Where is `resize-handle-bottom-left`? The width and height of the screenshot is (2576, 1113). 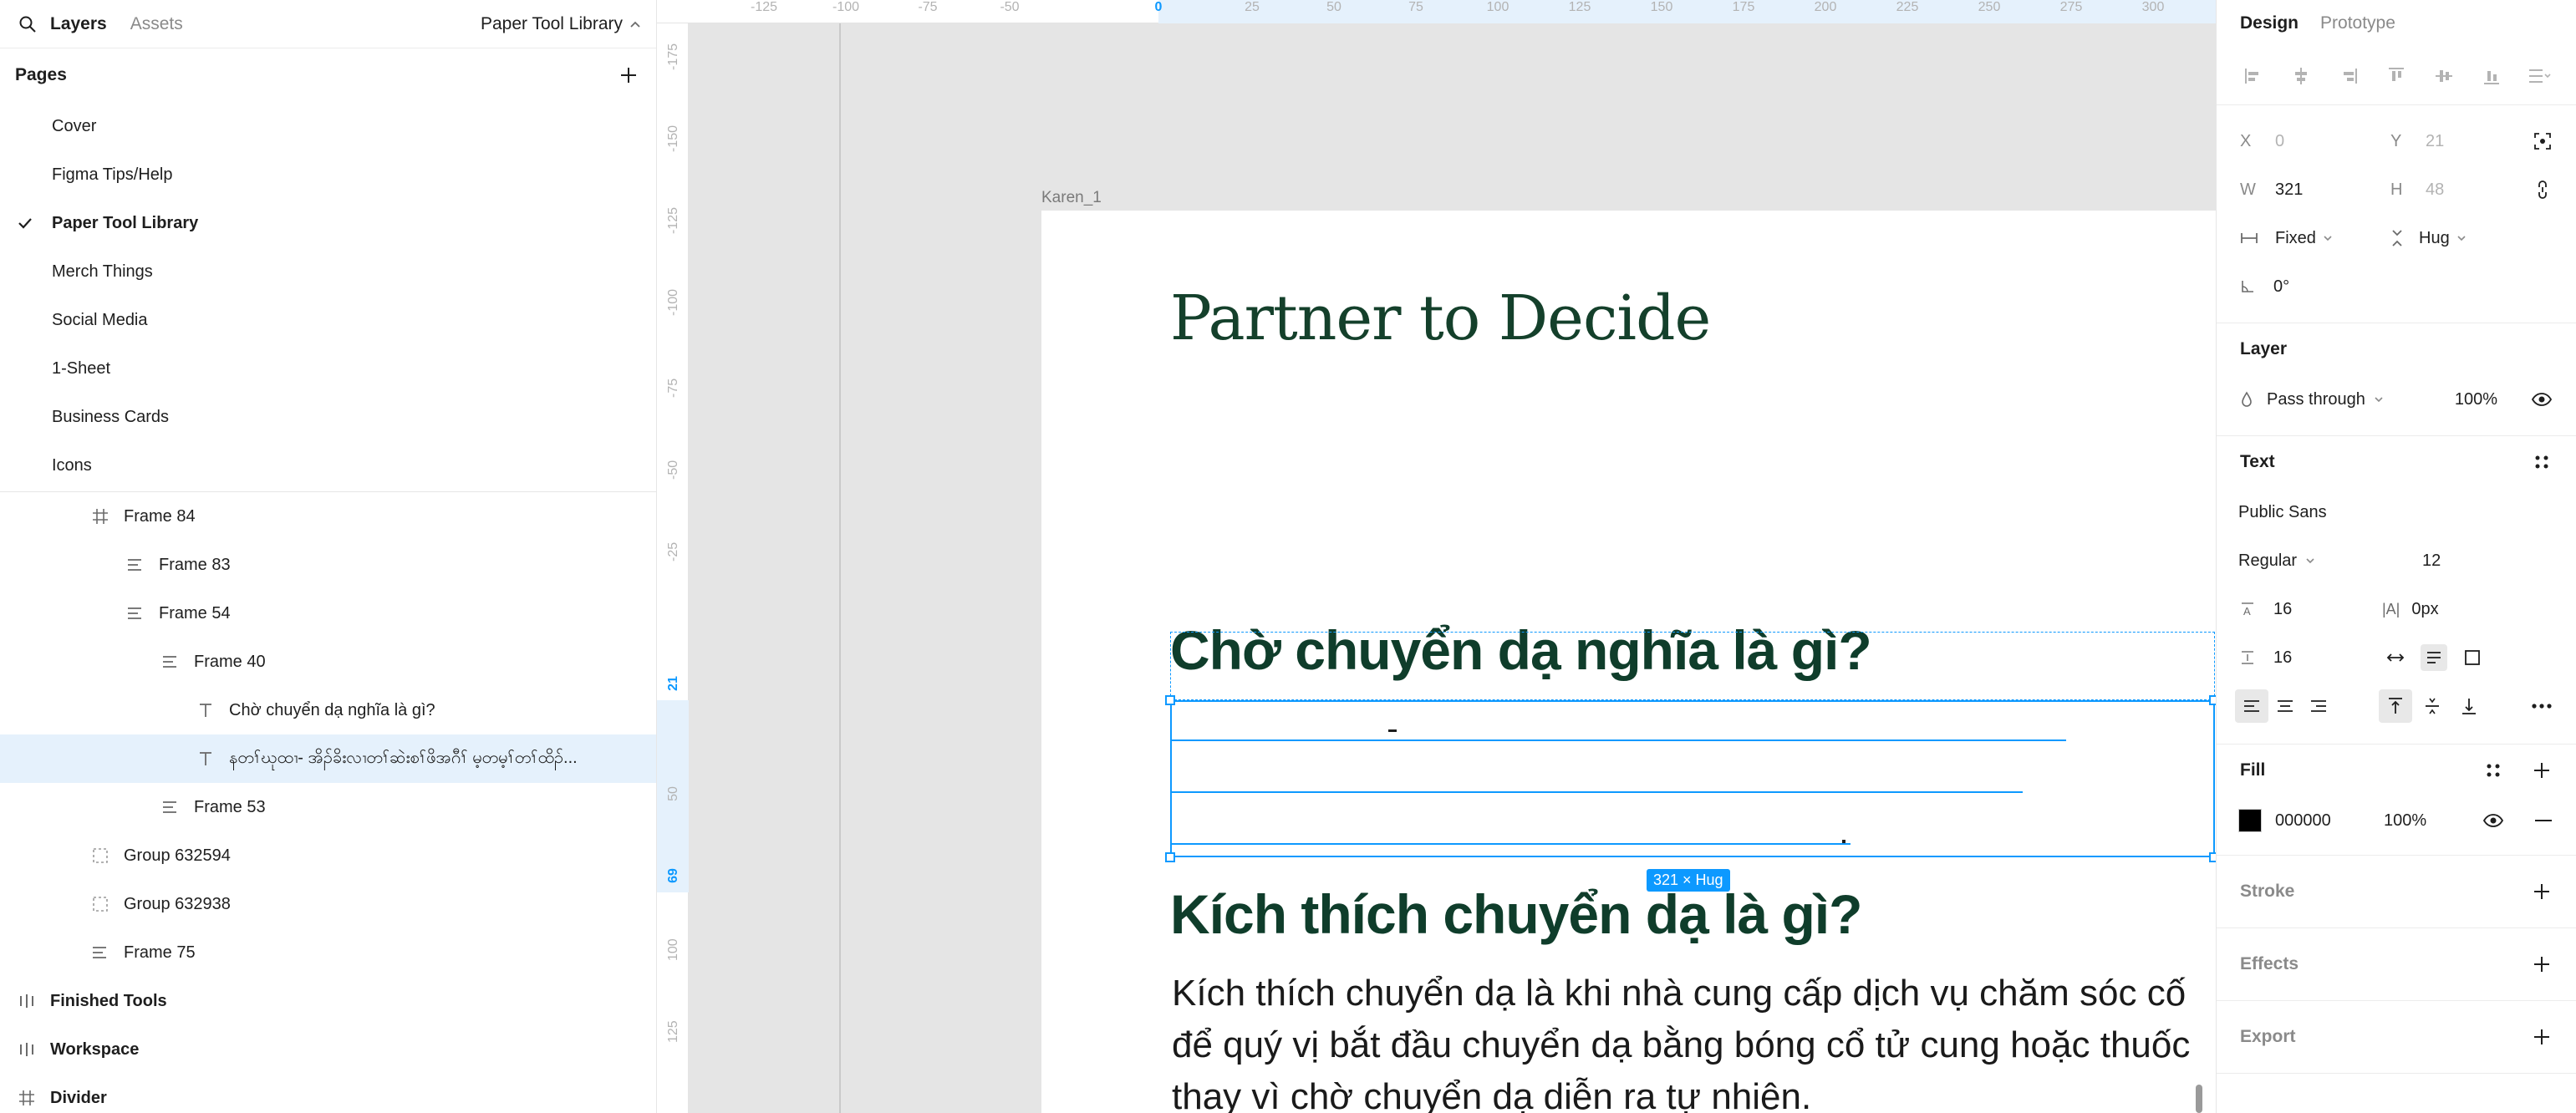 resize-handle-bottom-left is located at coordinates (1170, 857).